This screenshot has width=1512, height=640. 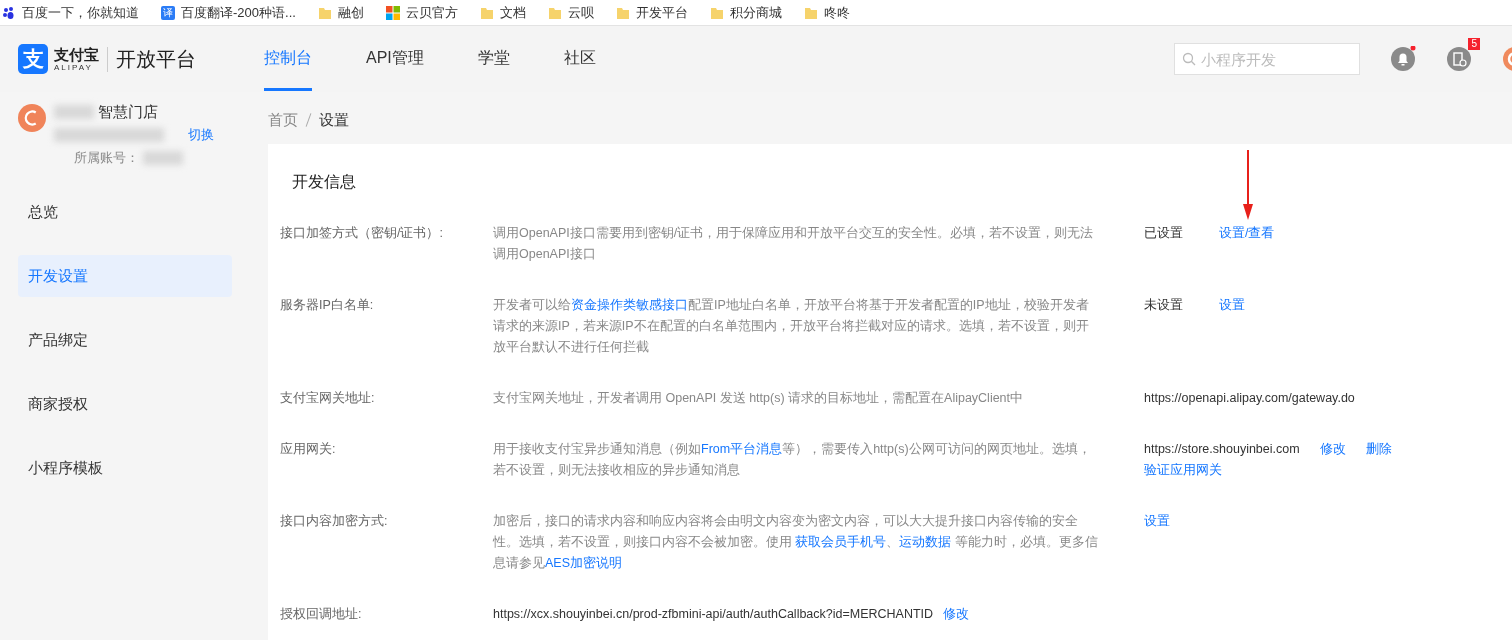 I want to click on action-link: 设置/查看, so click(x=1247, y=233).